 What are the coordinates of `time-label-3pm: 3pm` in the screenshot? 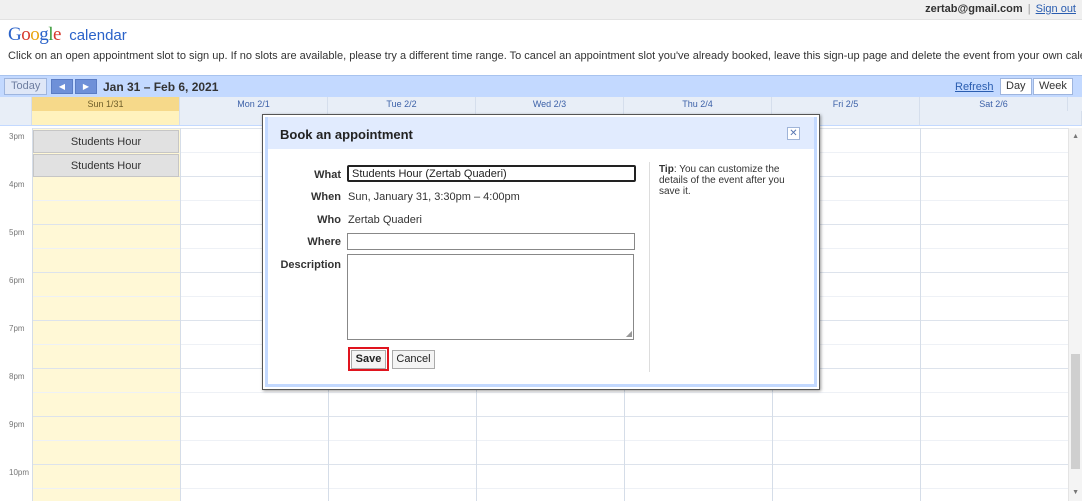 It's located at (17, 136).